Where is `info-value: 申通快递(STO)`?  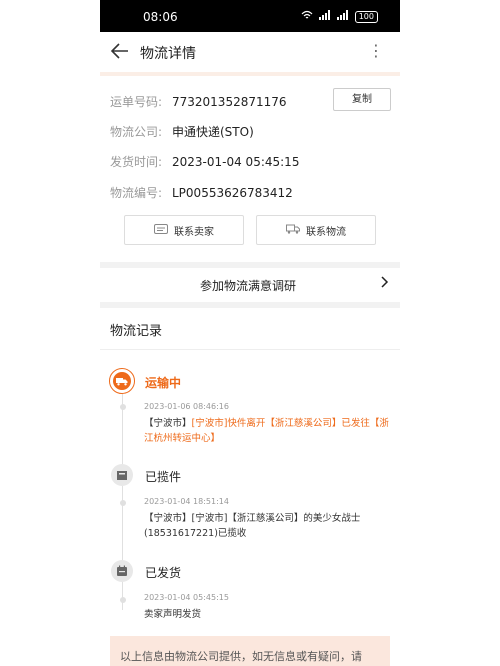 info-value: 申通快递(STO) is located at coordinates (213, 132).